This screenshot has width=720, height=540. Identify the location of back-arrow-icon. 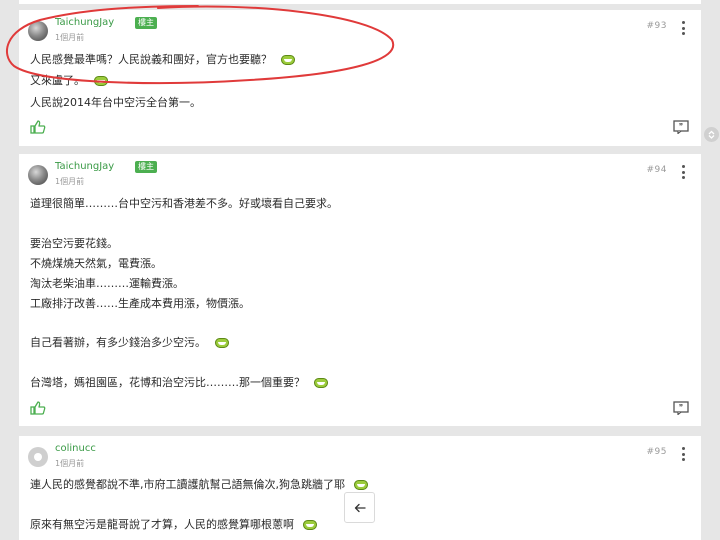
(360, 507).